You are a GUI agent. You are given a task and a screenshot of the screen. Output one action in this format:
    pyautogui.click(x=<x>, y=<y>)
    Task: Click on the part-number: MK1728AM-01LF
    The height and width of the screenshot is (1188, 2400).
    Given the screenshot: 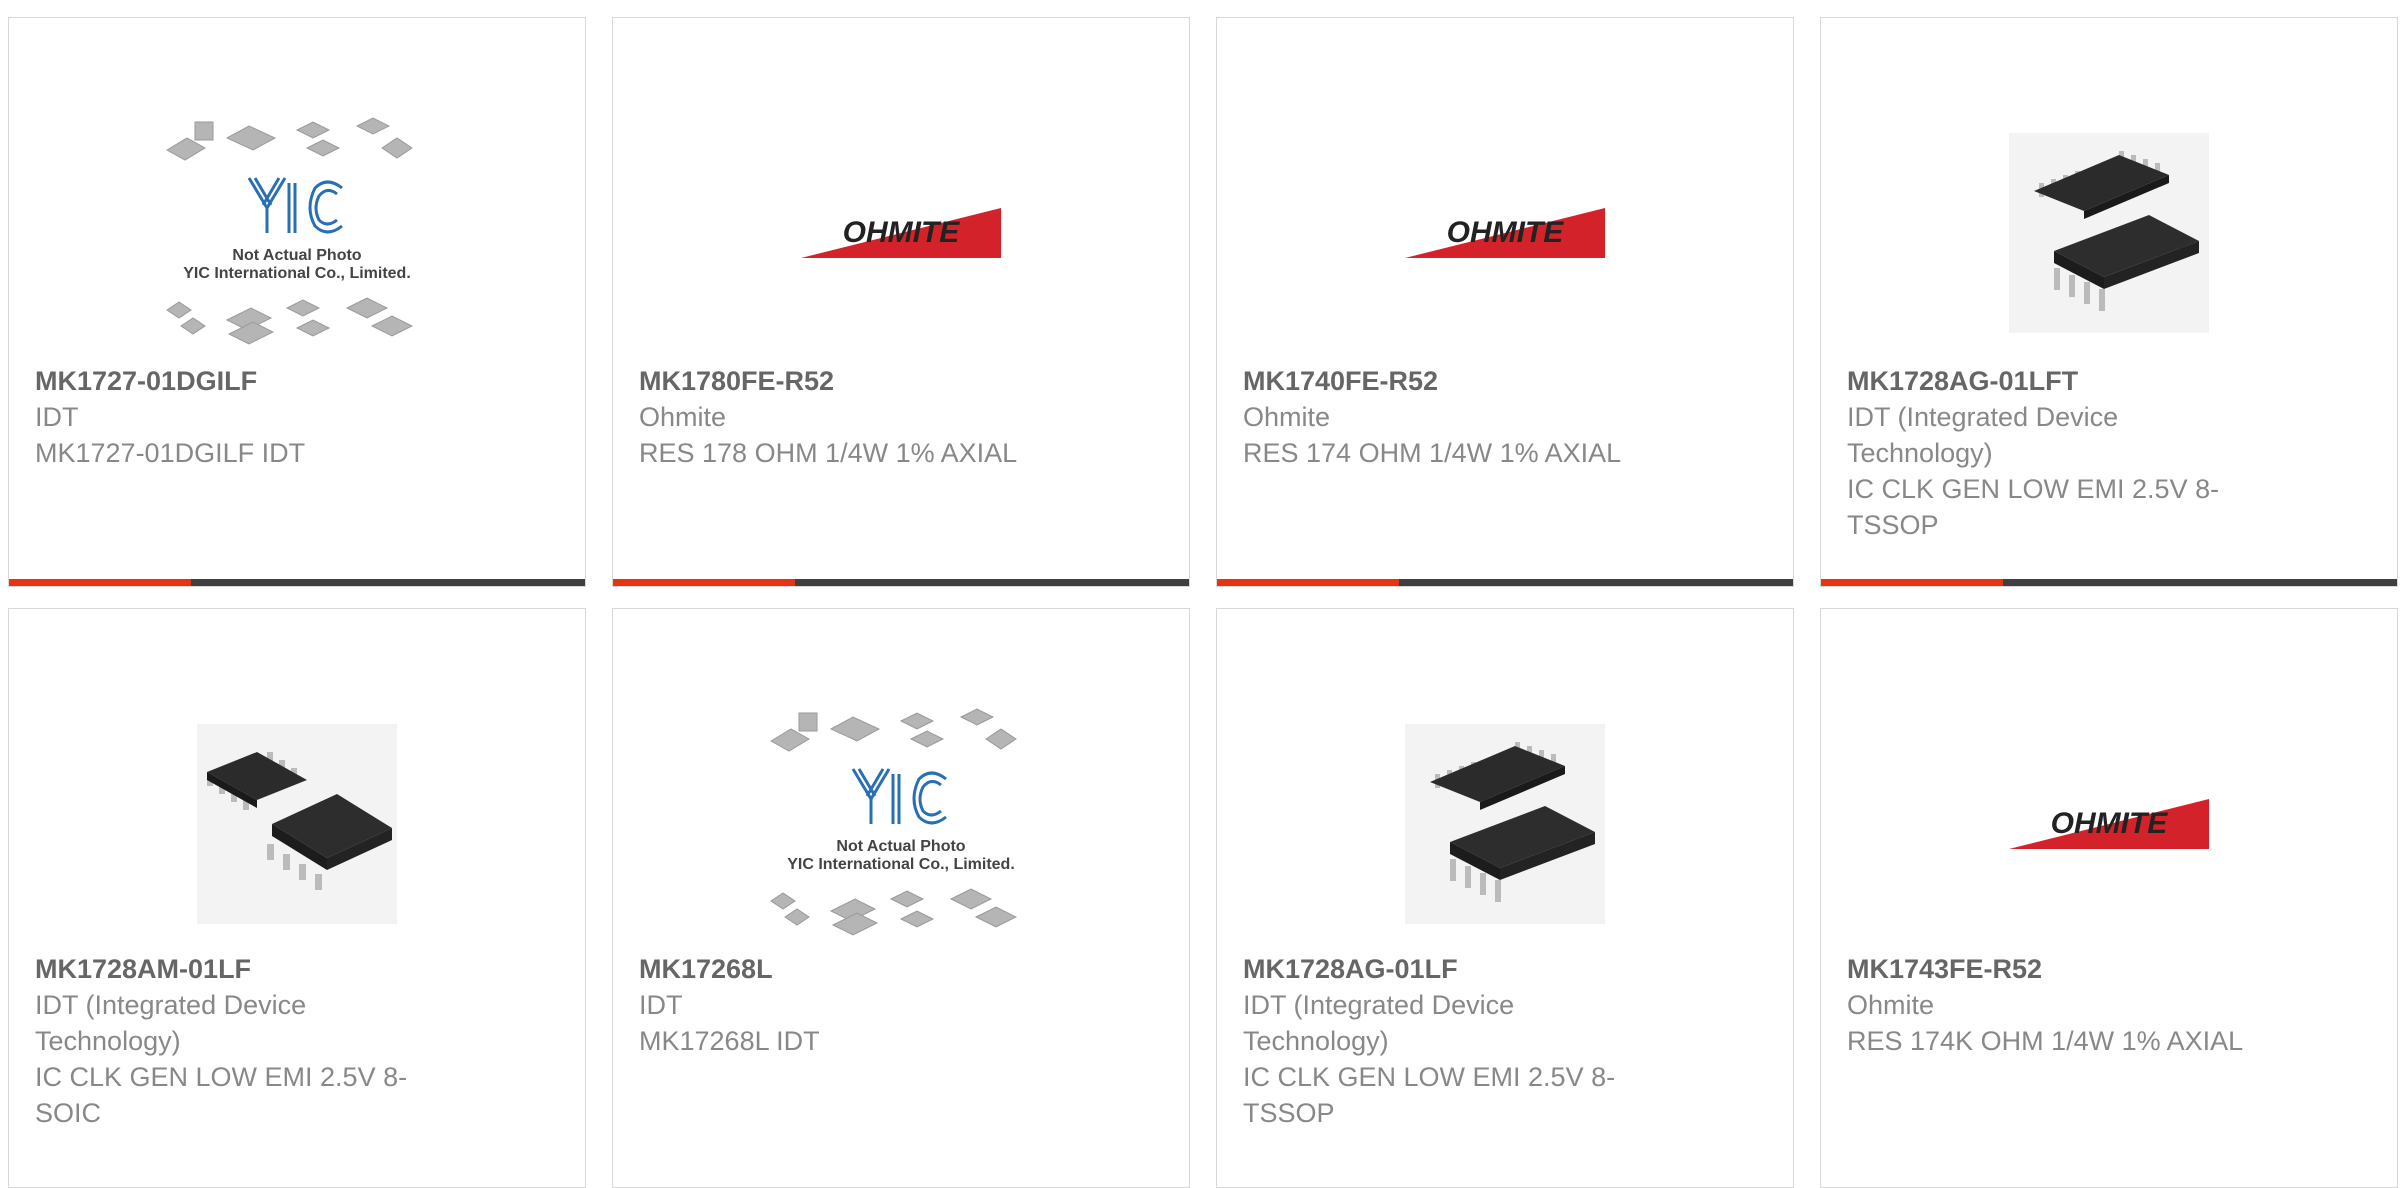 What is the action you would take?
    pyautogui.click(x=235, y=969)
    